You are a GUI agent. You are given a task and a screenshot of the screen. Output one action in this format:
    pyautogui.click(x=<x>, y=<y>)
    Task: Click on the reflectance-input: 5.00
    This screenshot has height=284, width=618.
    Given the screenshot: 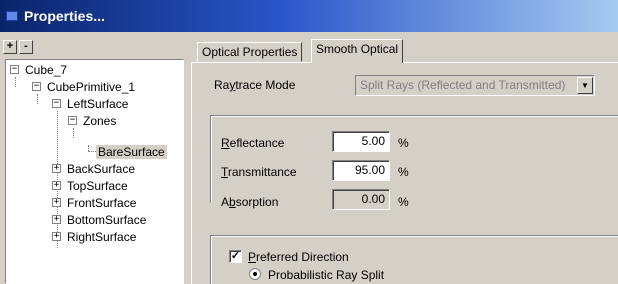 What is the action you would take?
    pyautogui.click(x=361, y=141)
    